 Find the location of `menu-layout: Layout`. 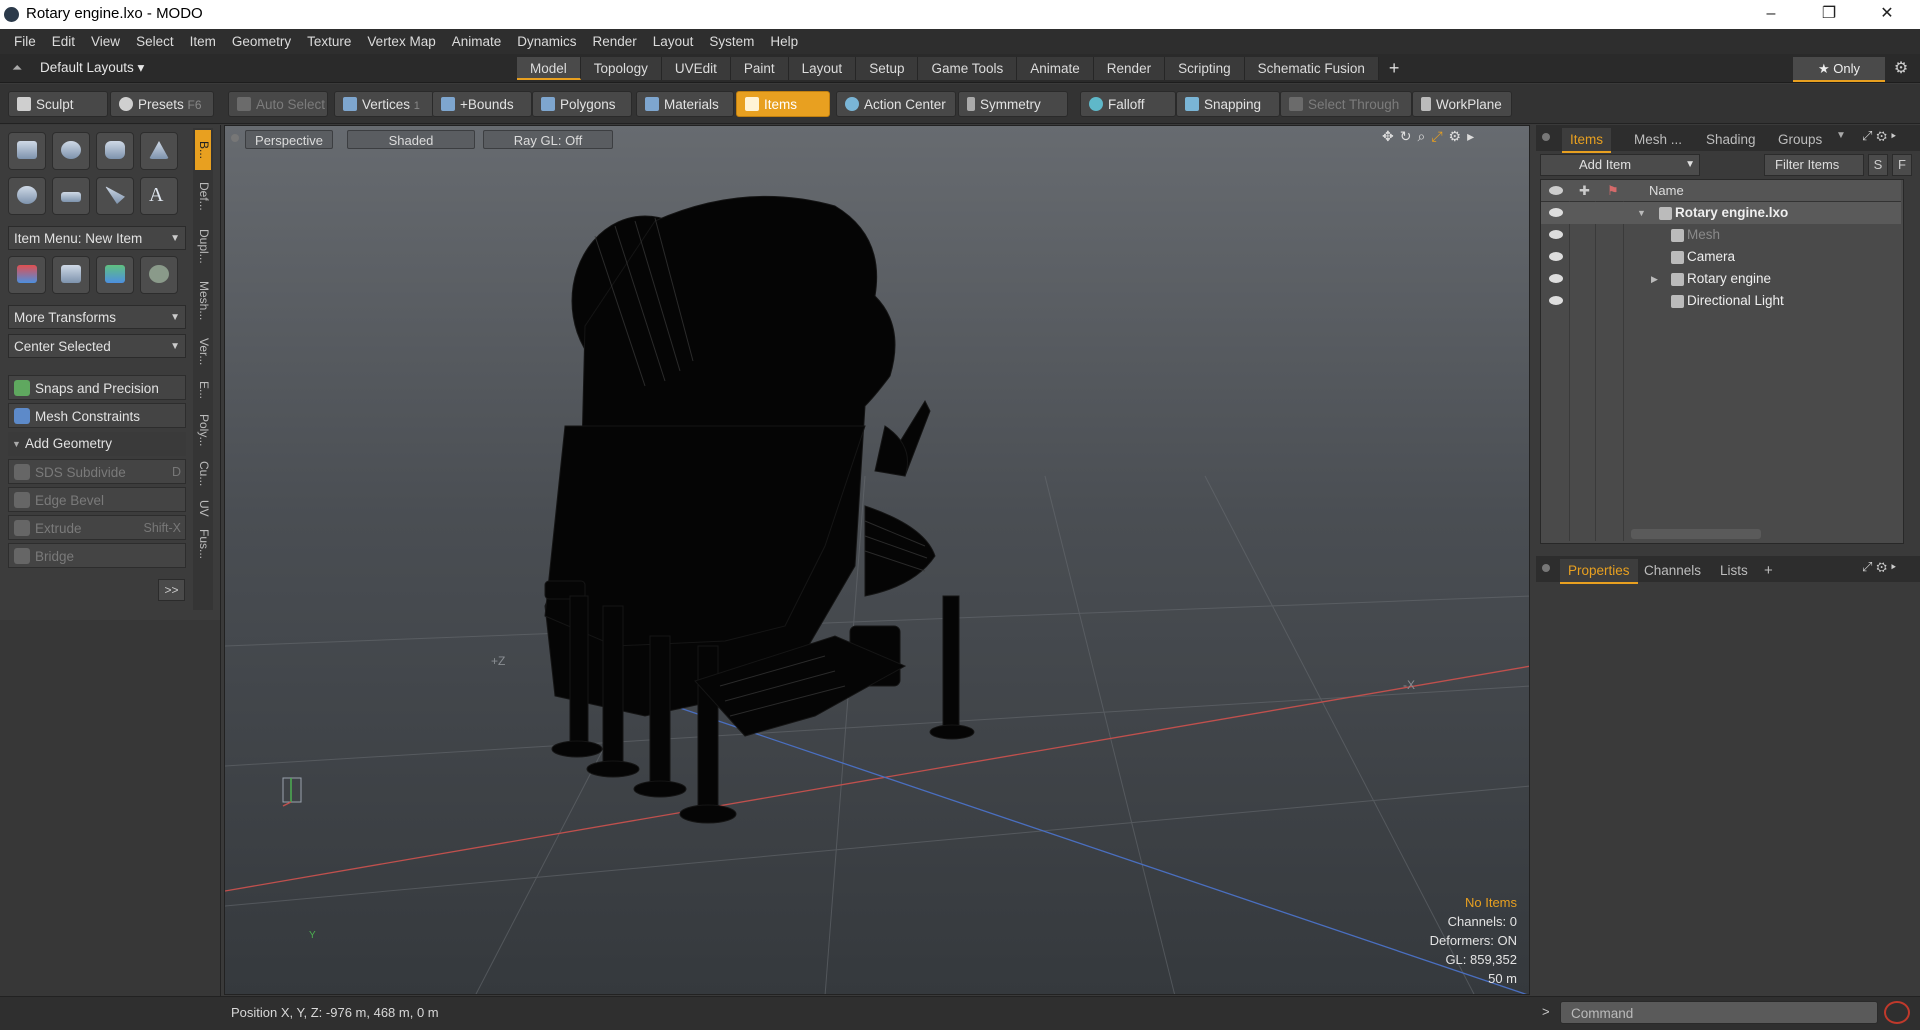

menu-layout: Layout is located at coordinates (673, 41).